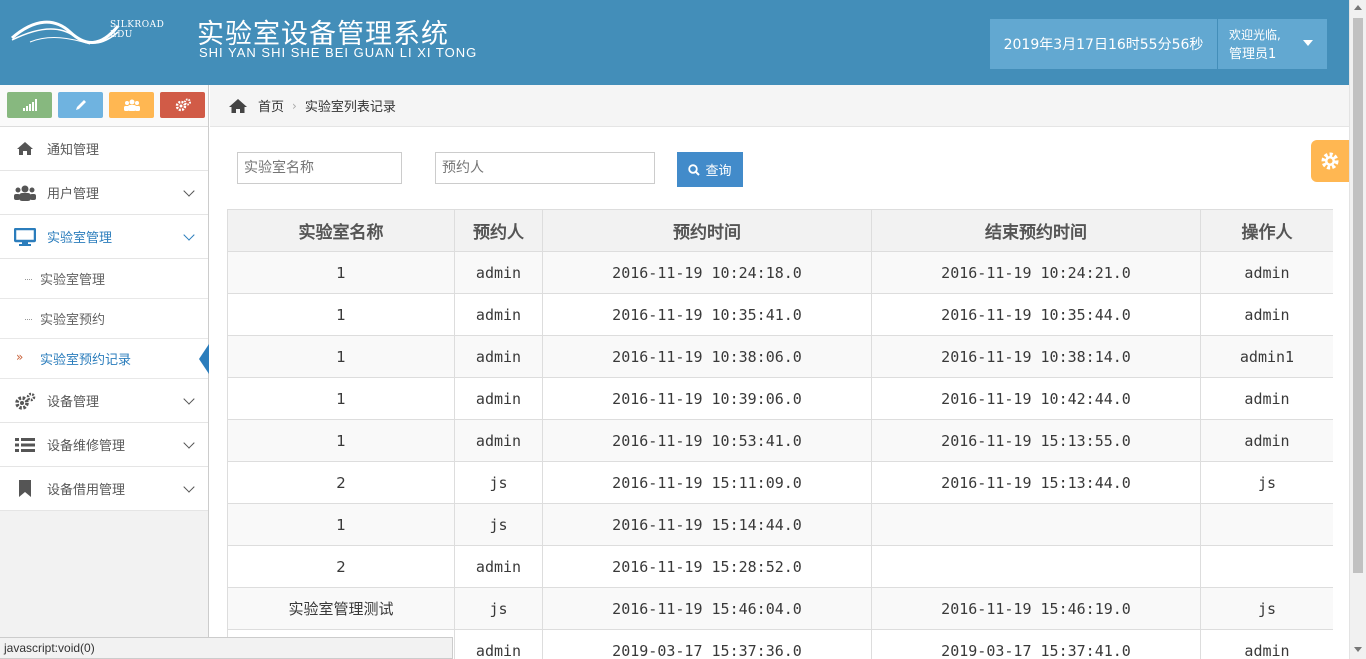  I want to click on sidebar-shortcuts, so click(104, 106).